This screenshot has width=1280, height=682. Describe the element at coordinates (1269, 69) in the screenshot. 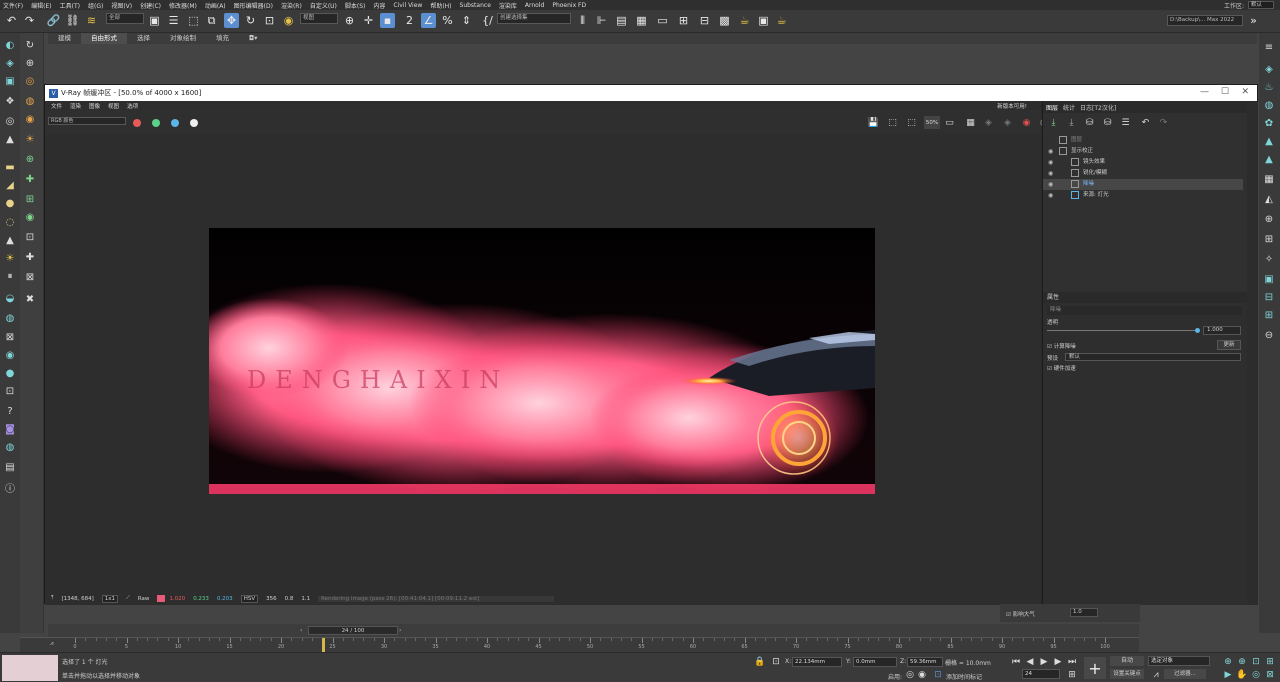

I see `rt-tool-1-icon: ◈` at that location.